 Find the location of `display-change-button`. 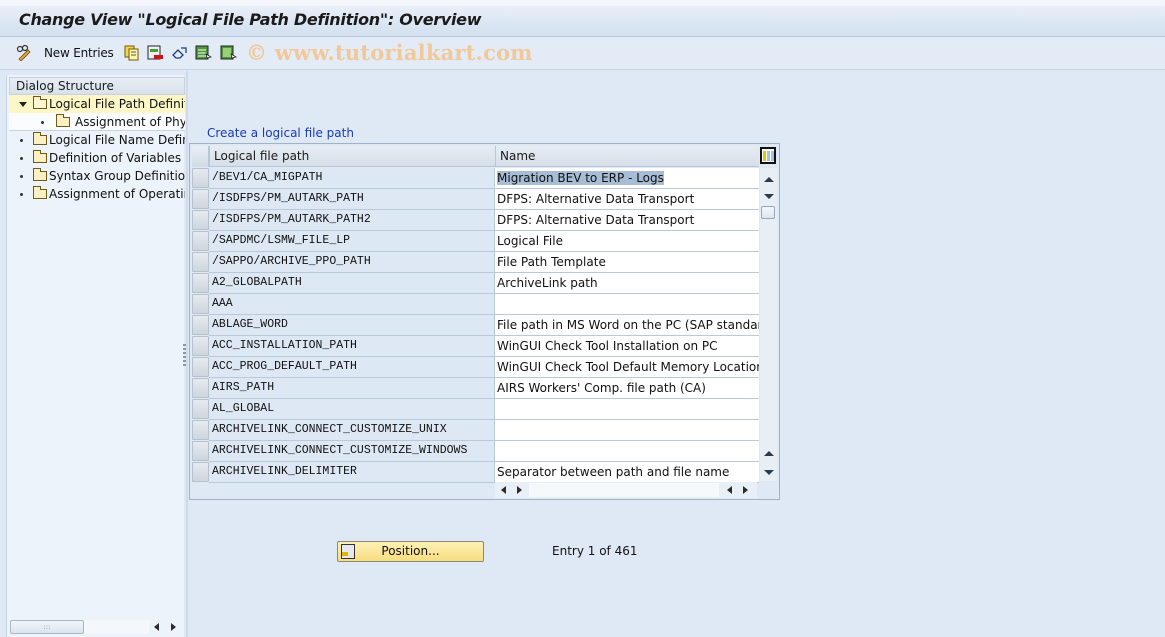

display-change-button is located at coordinates (24, 53).